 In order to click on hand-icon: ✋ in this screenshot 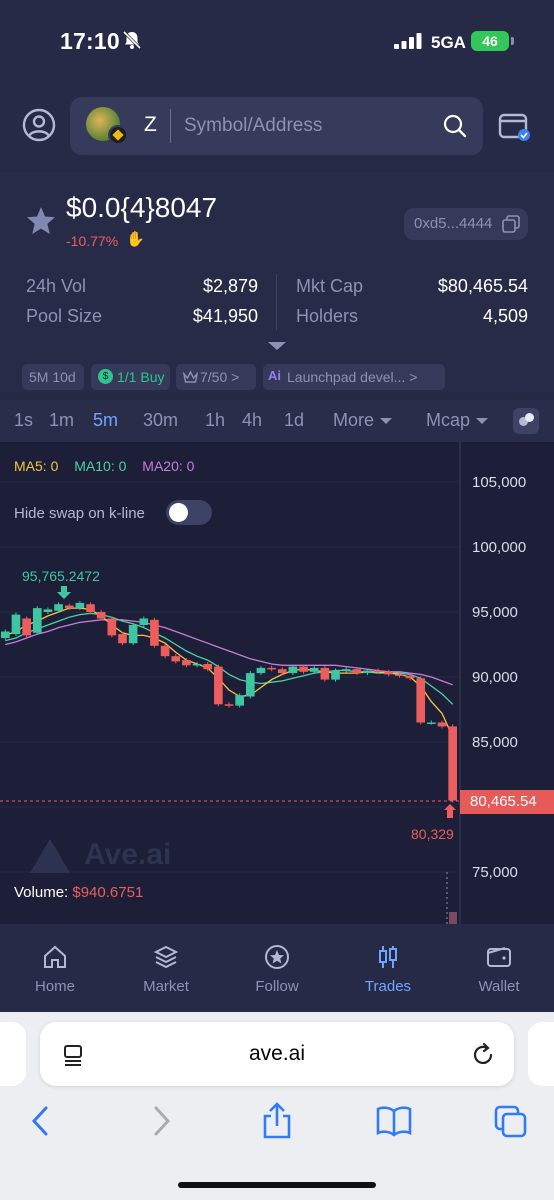, I will do `click(135, 239)`.